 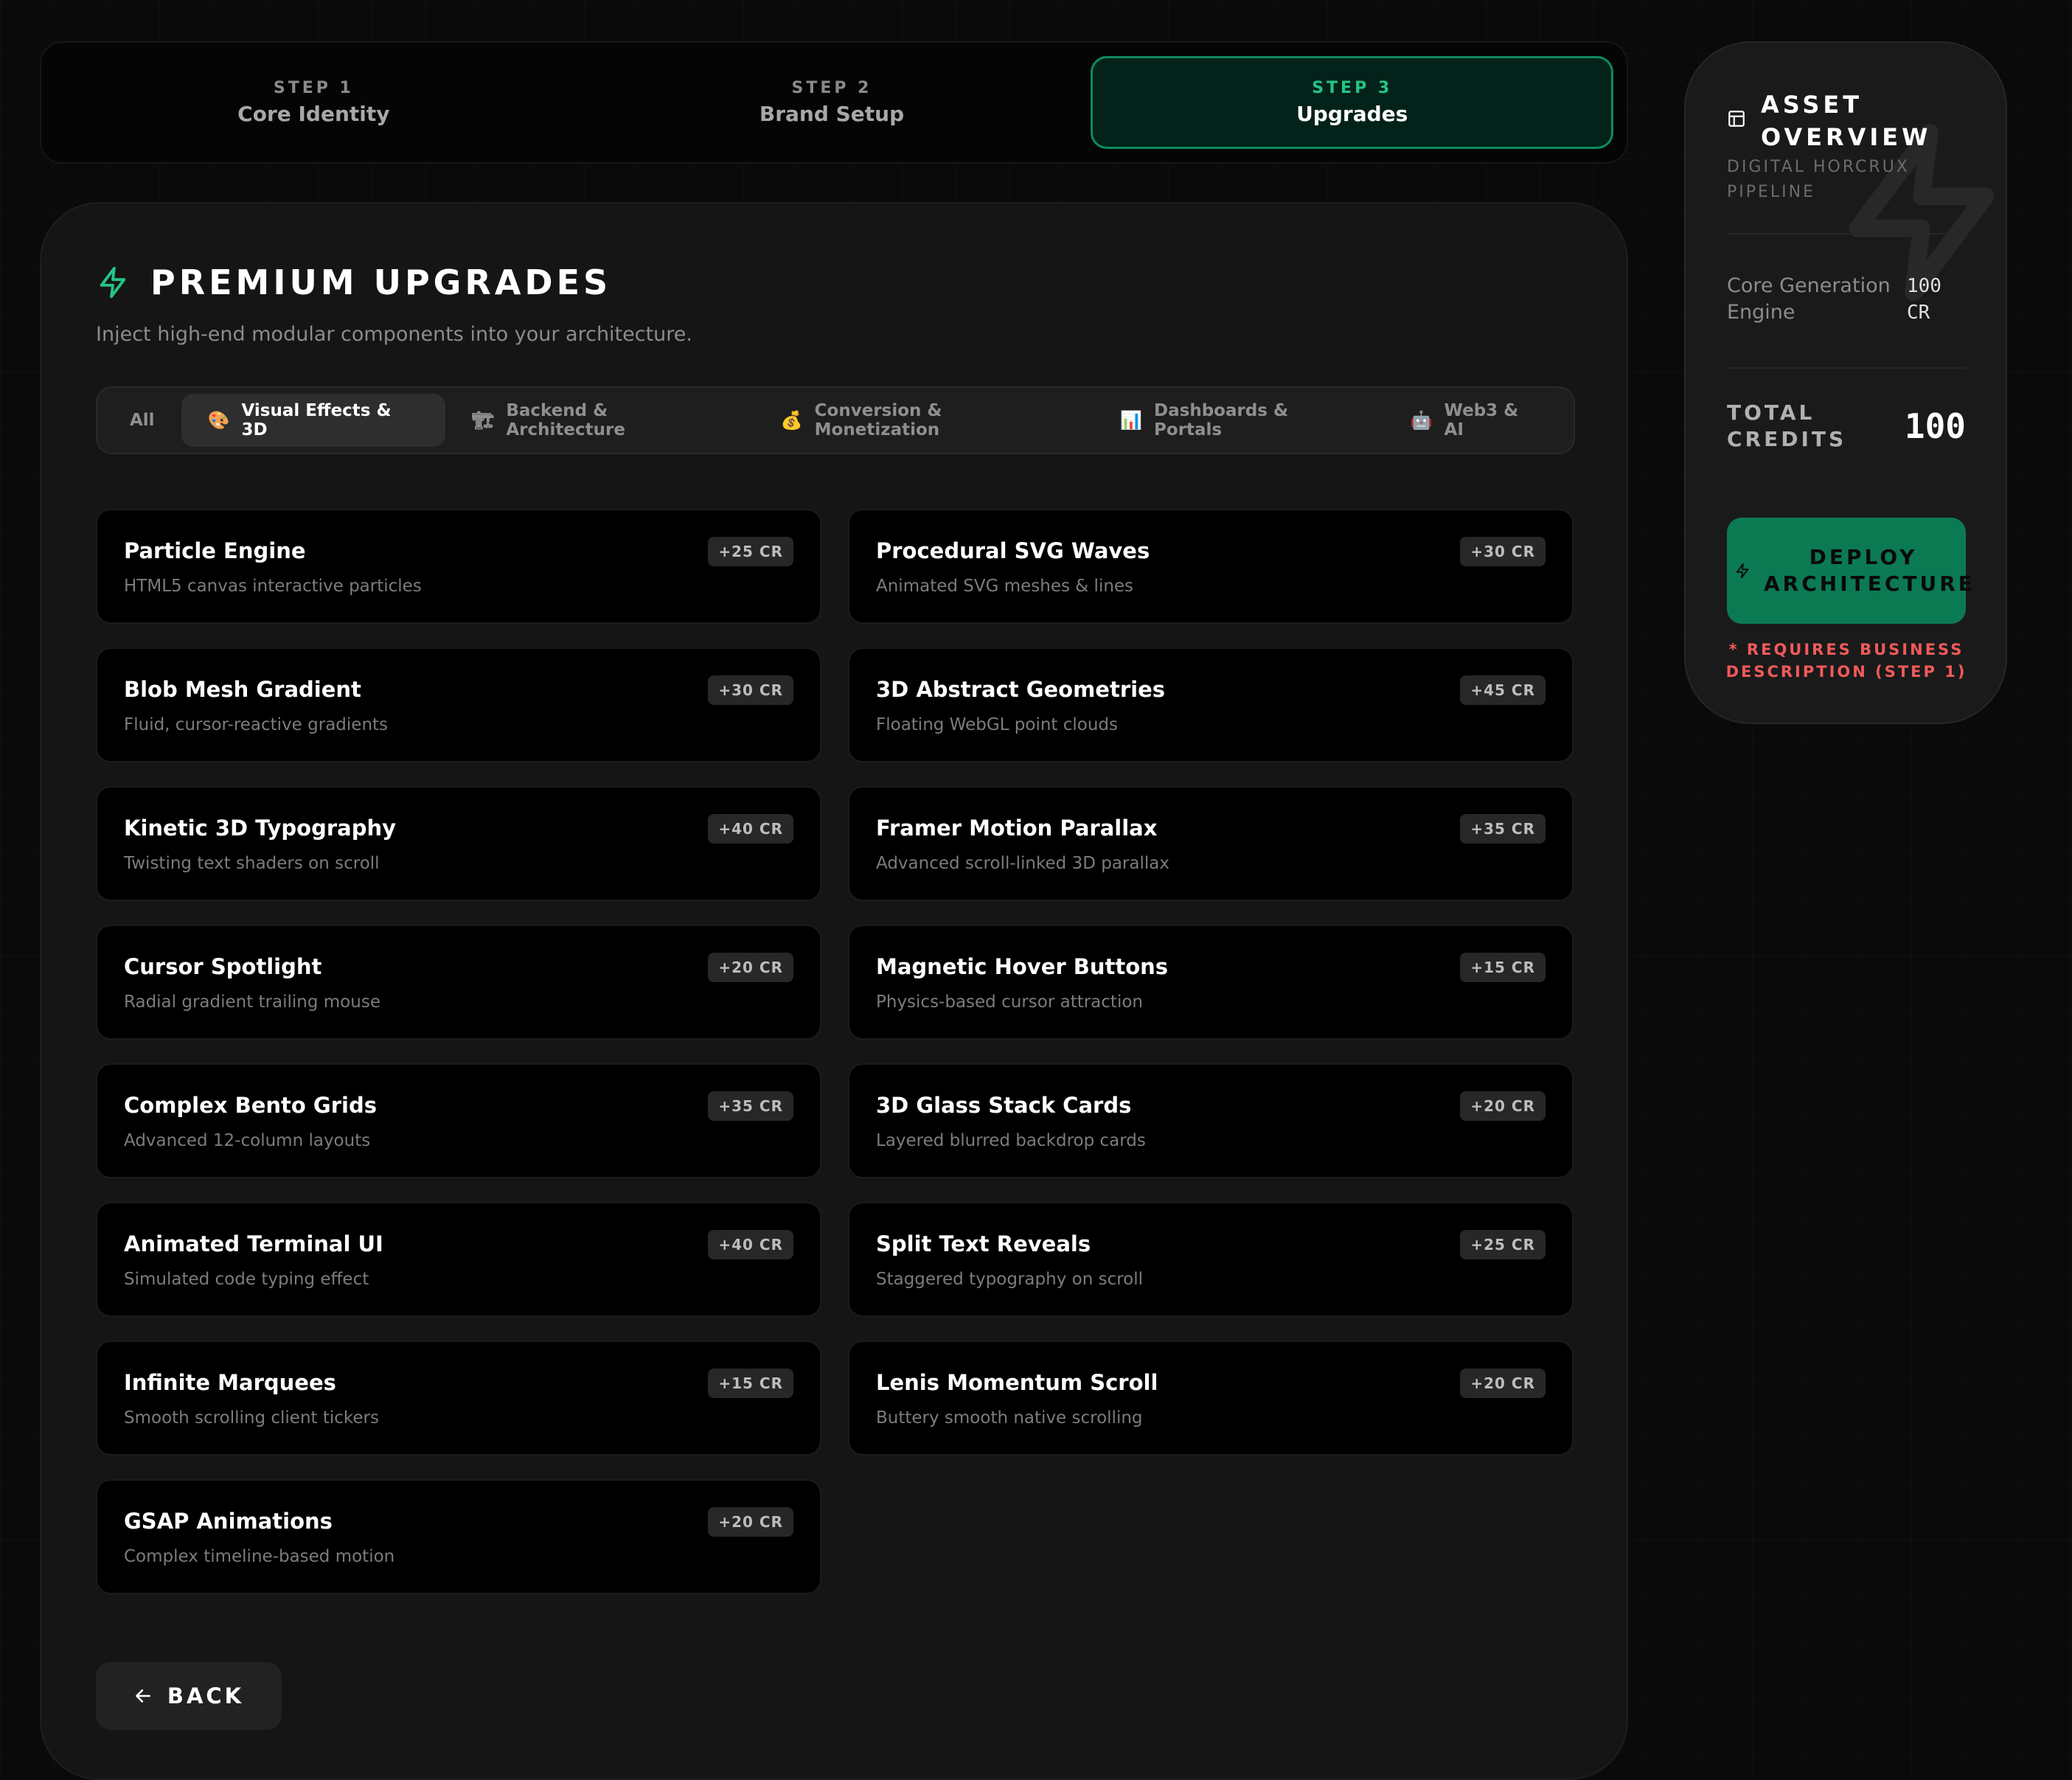 What do you see at coordinates (1736, 119) in the screenshot?
I see `layout-panel-icon` at bounding box center [1736, 119].